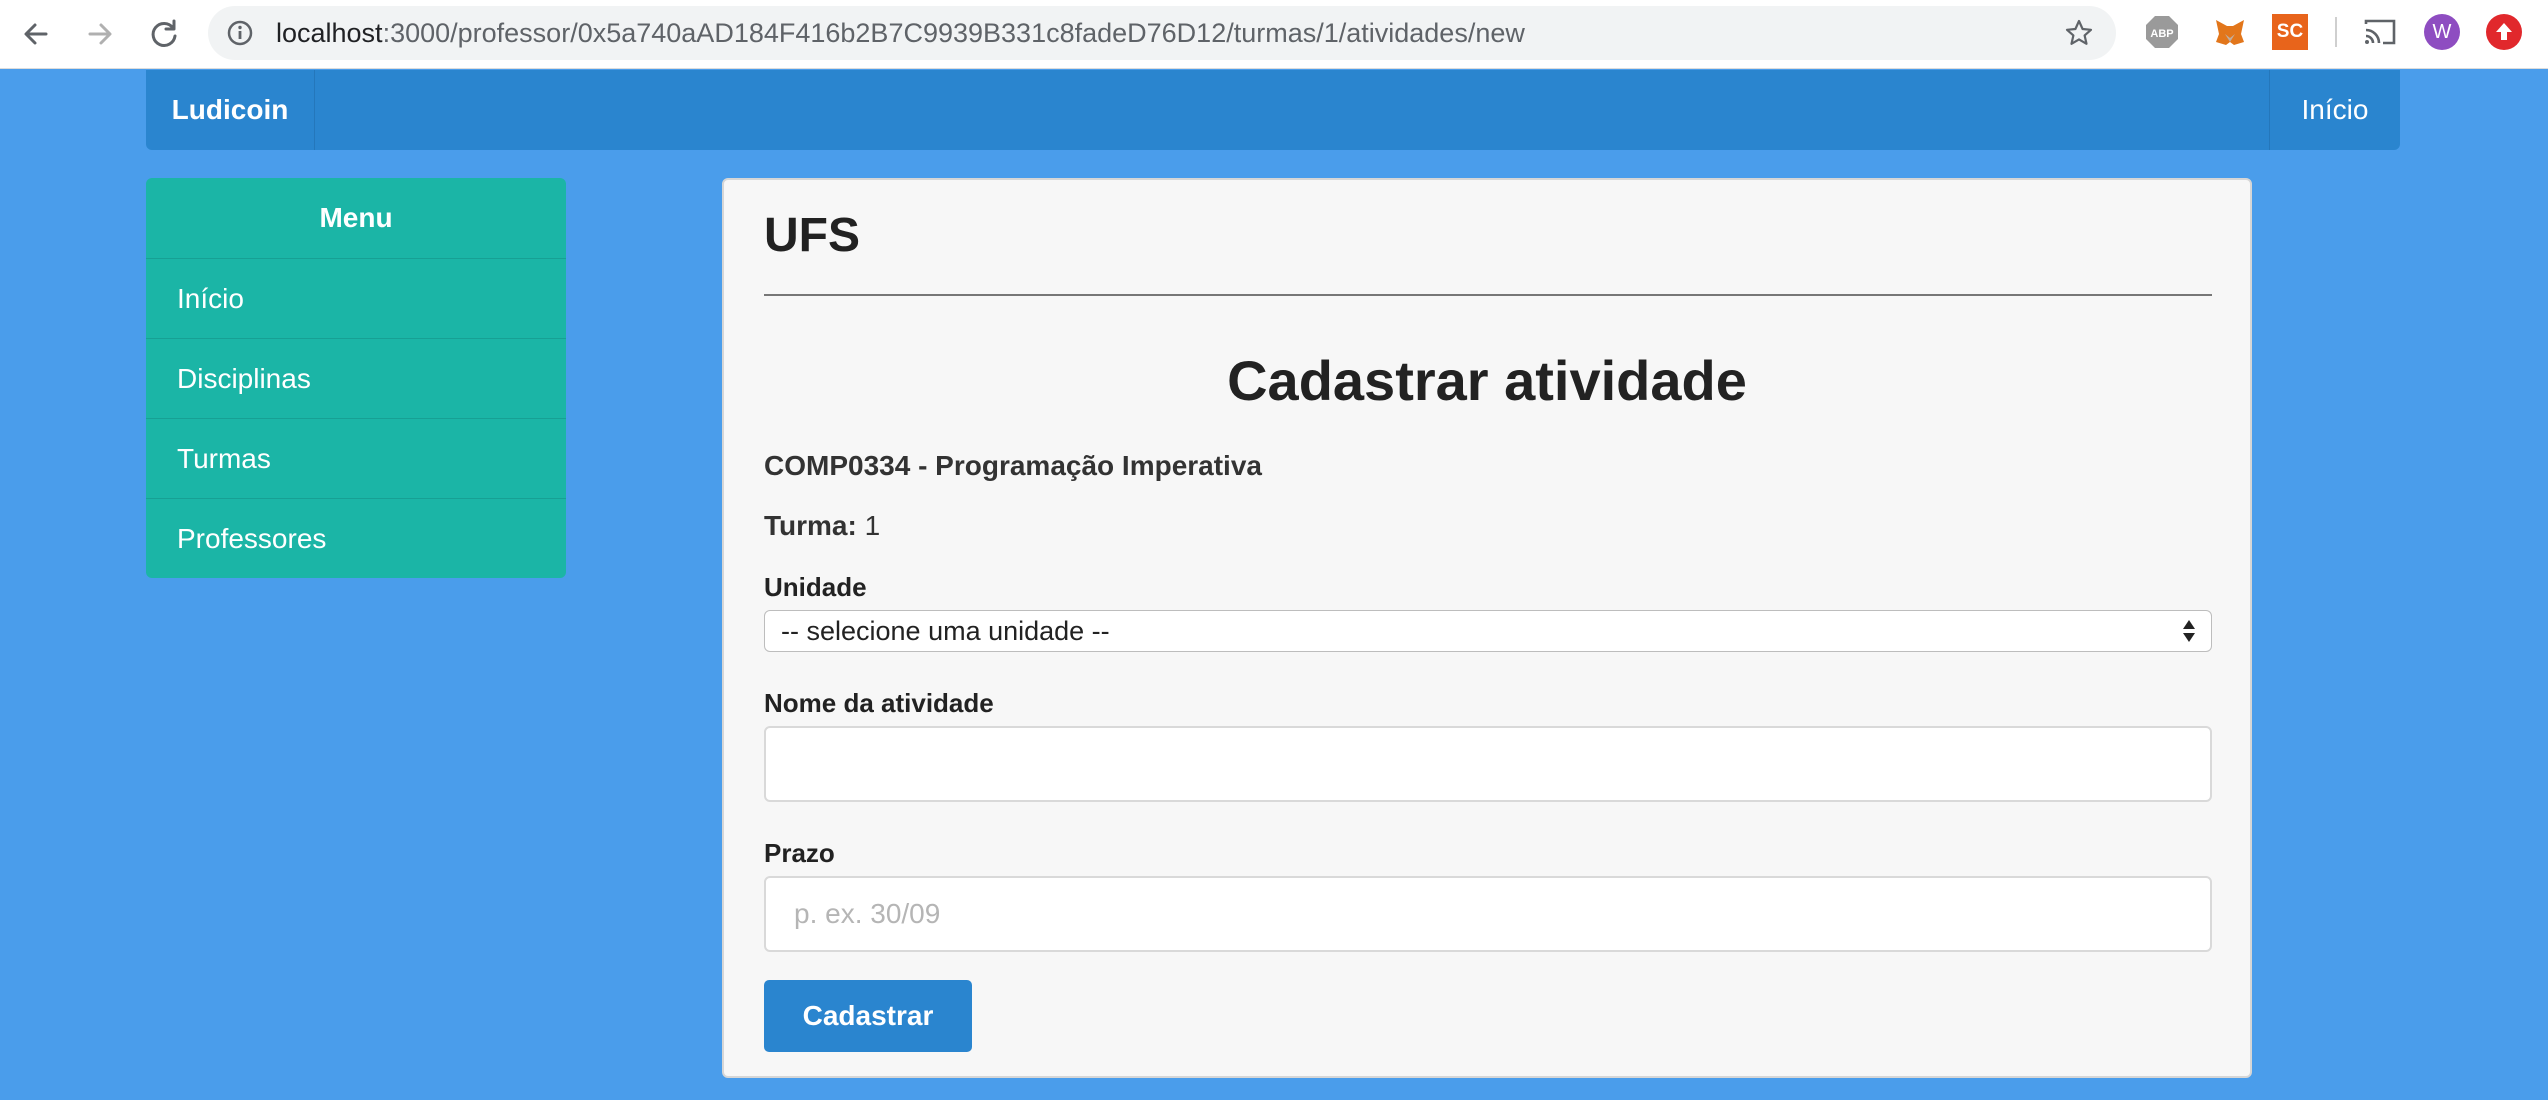  Describe the element at coordinates (1488, 295) in the screenshot. I see `title-divider` at that location.